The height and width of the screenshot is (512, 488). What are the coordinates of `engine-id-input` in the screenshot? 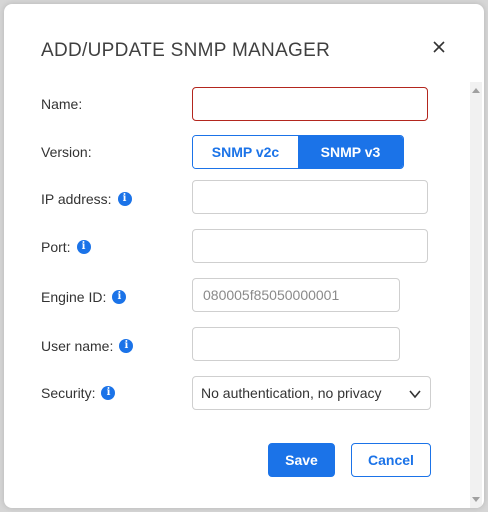 It's located at (296, 295).